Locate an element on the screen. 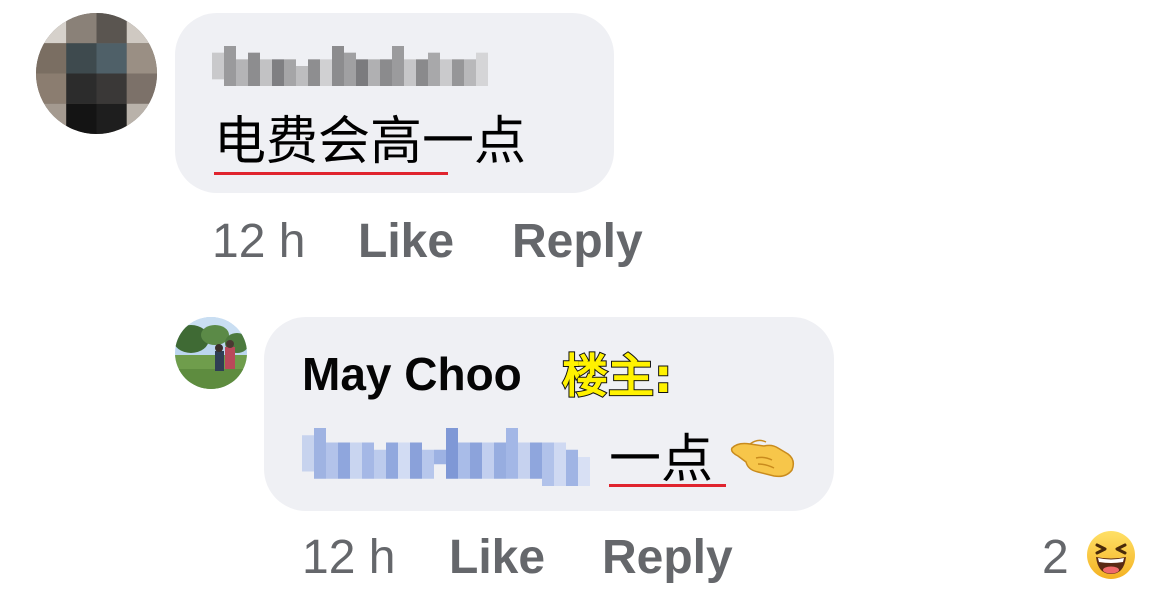 The image size is (1170, 600). commenter-name-blurred is located at coordinates (350, 66).